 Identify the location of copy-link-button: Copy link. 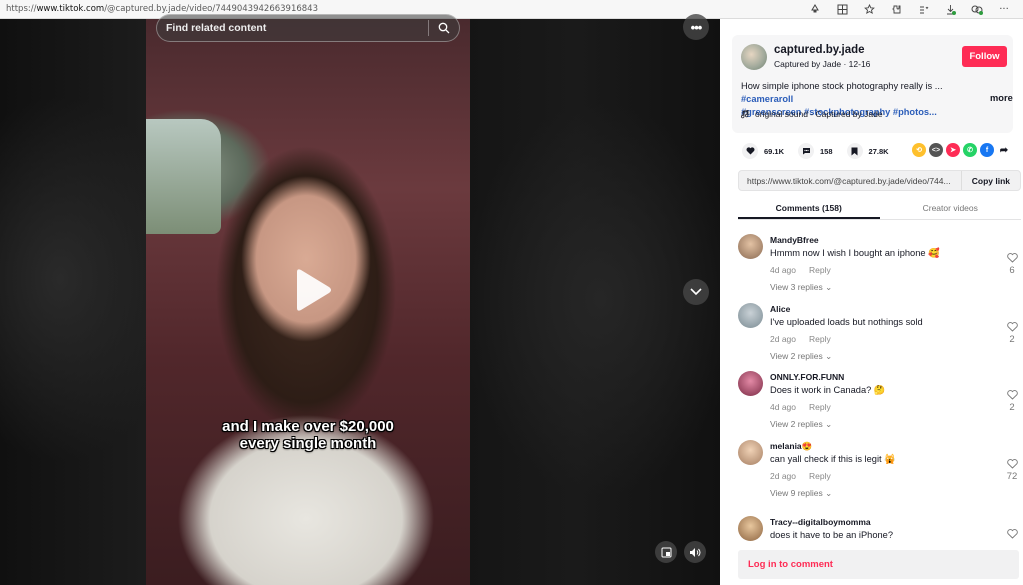
(990, 180).